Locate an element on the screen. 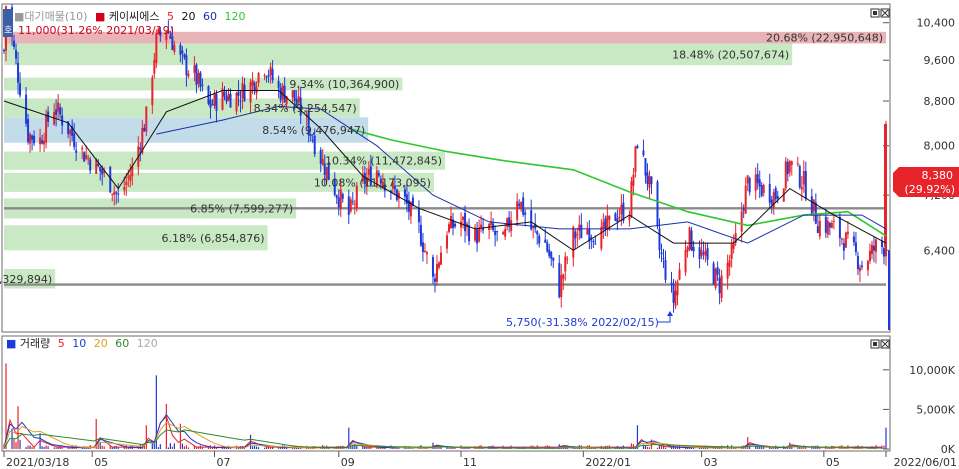 This screenshot has width=959, height=469. volume-band-label: 6.85% (7,599,277) is located at coordinates (241, 208).